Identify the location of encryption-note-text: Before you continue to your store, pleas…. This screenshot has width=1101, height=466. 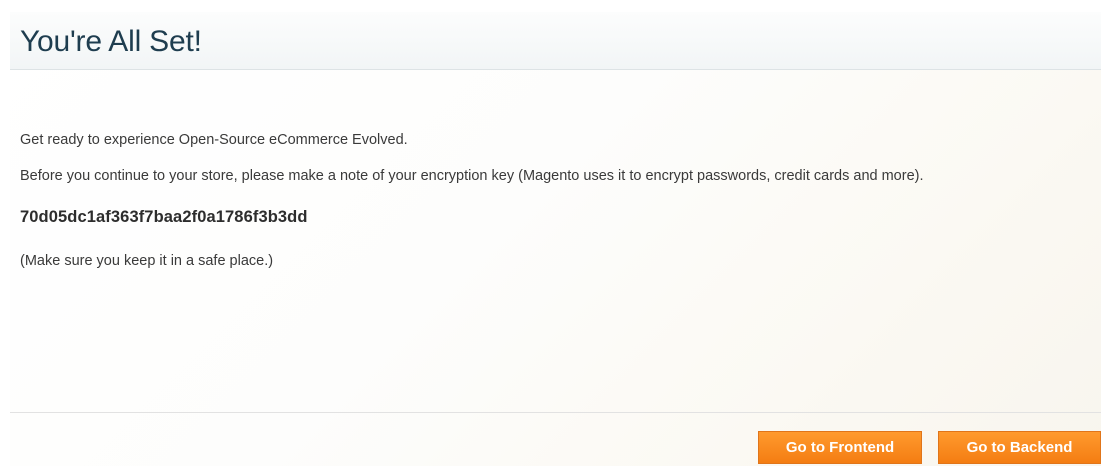
(472, 176).